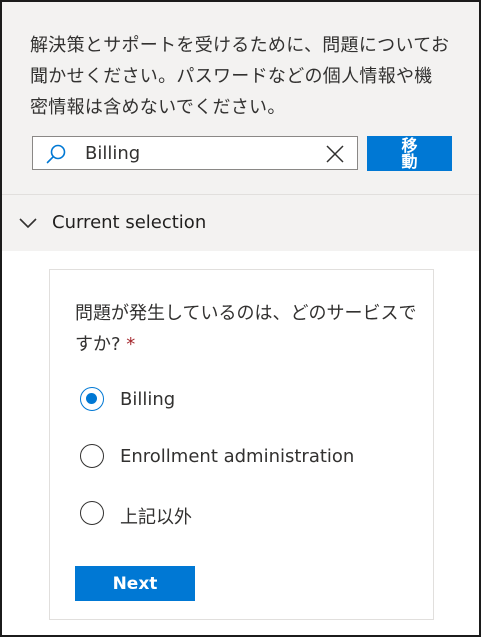 The width and height of the screenshot is (481, 637). I want to click on radio-label: Enrollment administration, so click(237, 456).